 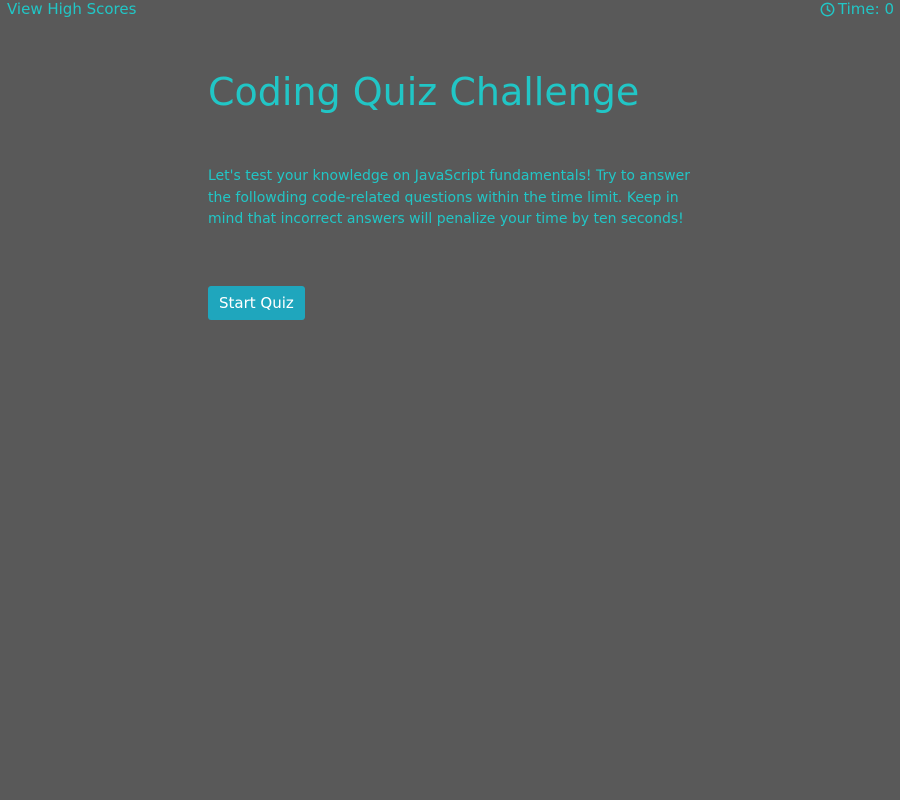 What do you see at coordinates (865, 9) in the screenshot?
I see `timer-label: Time: 0` at bounding box center [865, 9].